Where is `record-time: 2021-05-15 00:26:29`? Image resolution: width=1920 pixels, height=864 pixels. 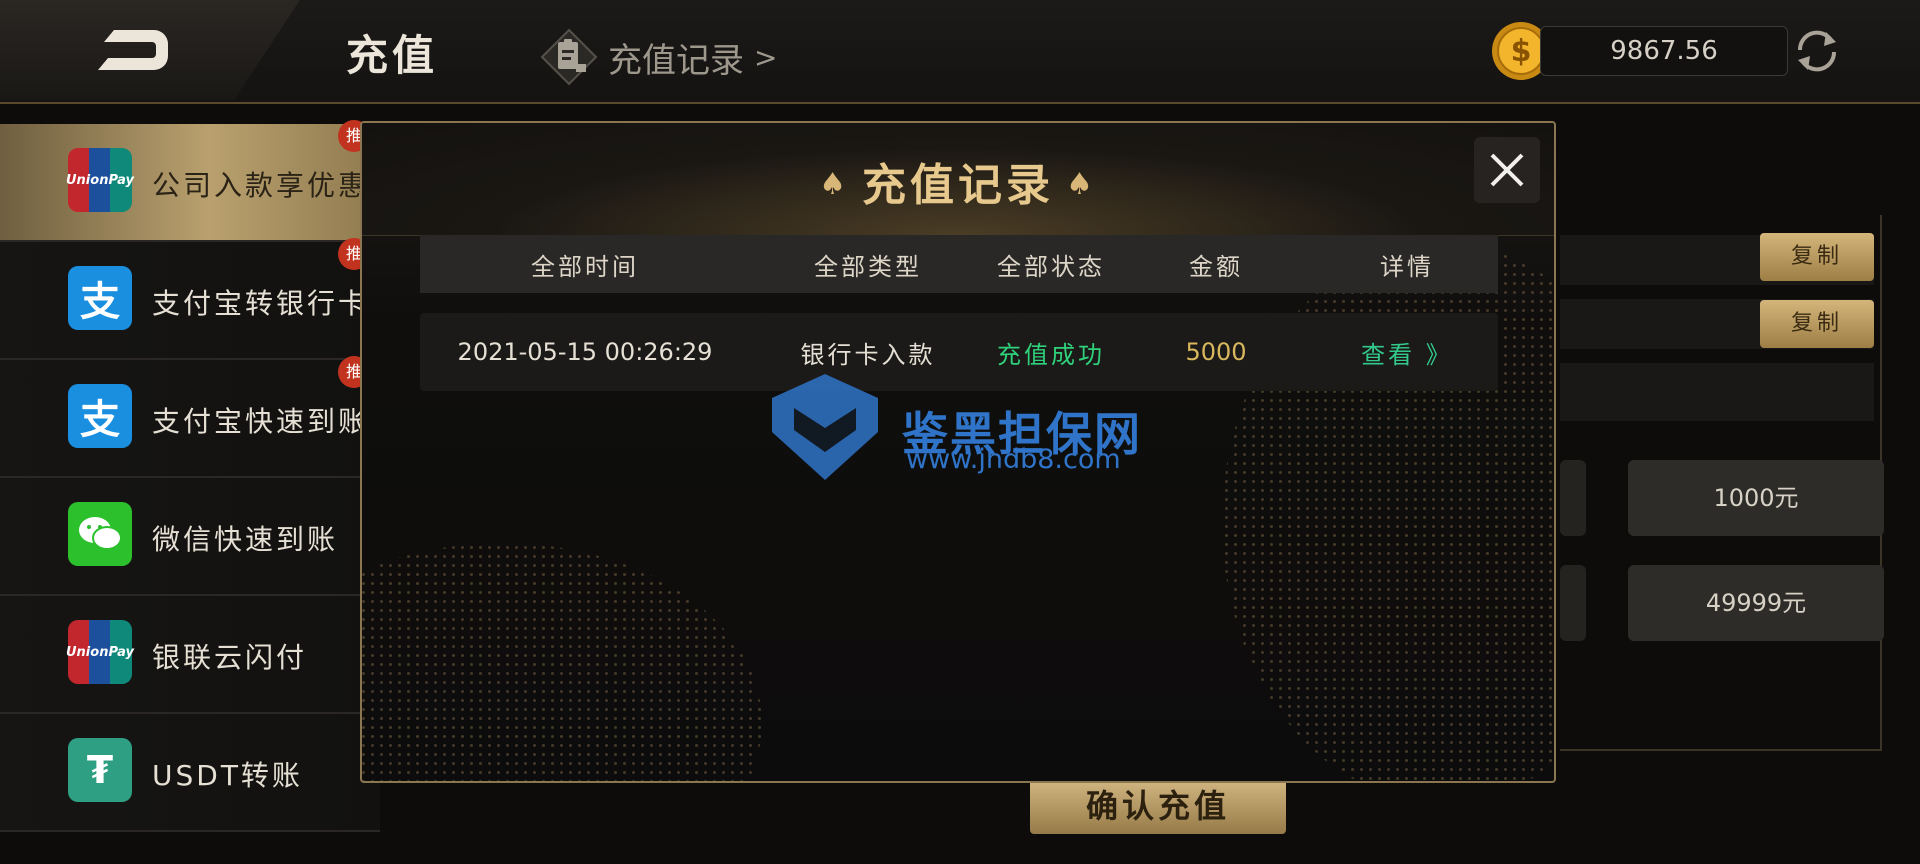 record-time: 2021-05-15 00:26:29 is located at coordinates (585, 352).